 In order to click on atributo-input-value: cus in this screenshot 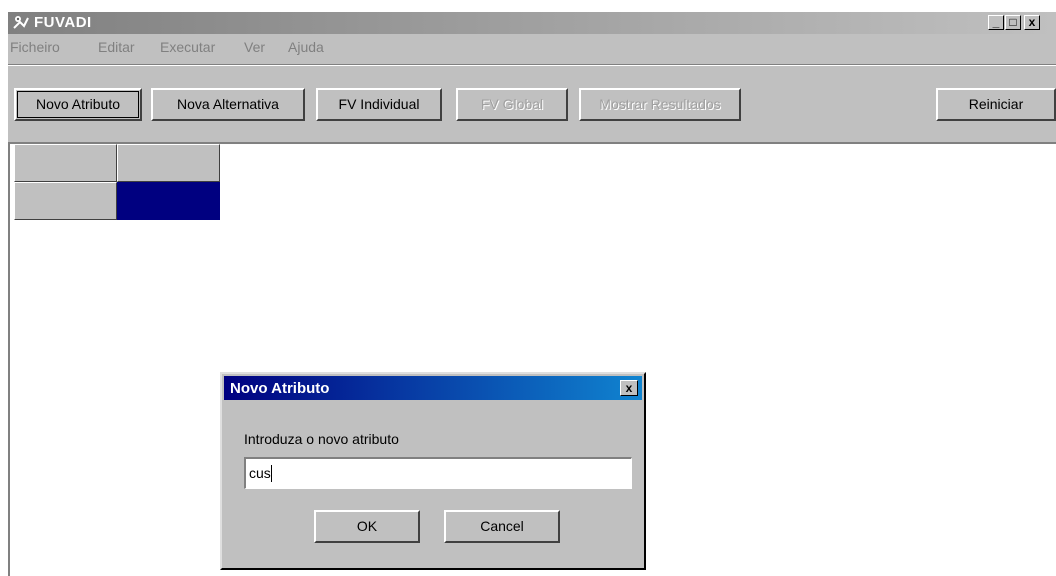, I will do `click(260, 473)`.